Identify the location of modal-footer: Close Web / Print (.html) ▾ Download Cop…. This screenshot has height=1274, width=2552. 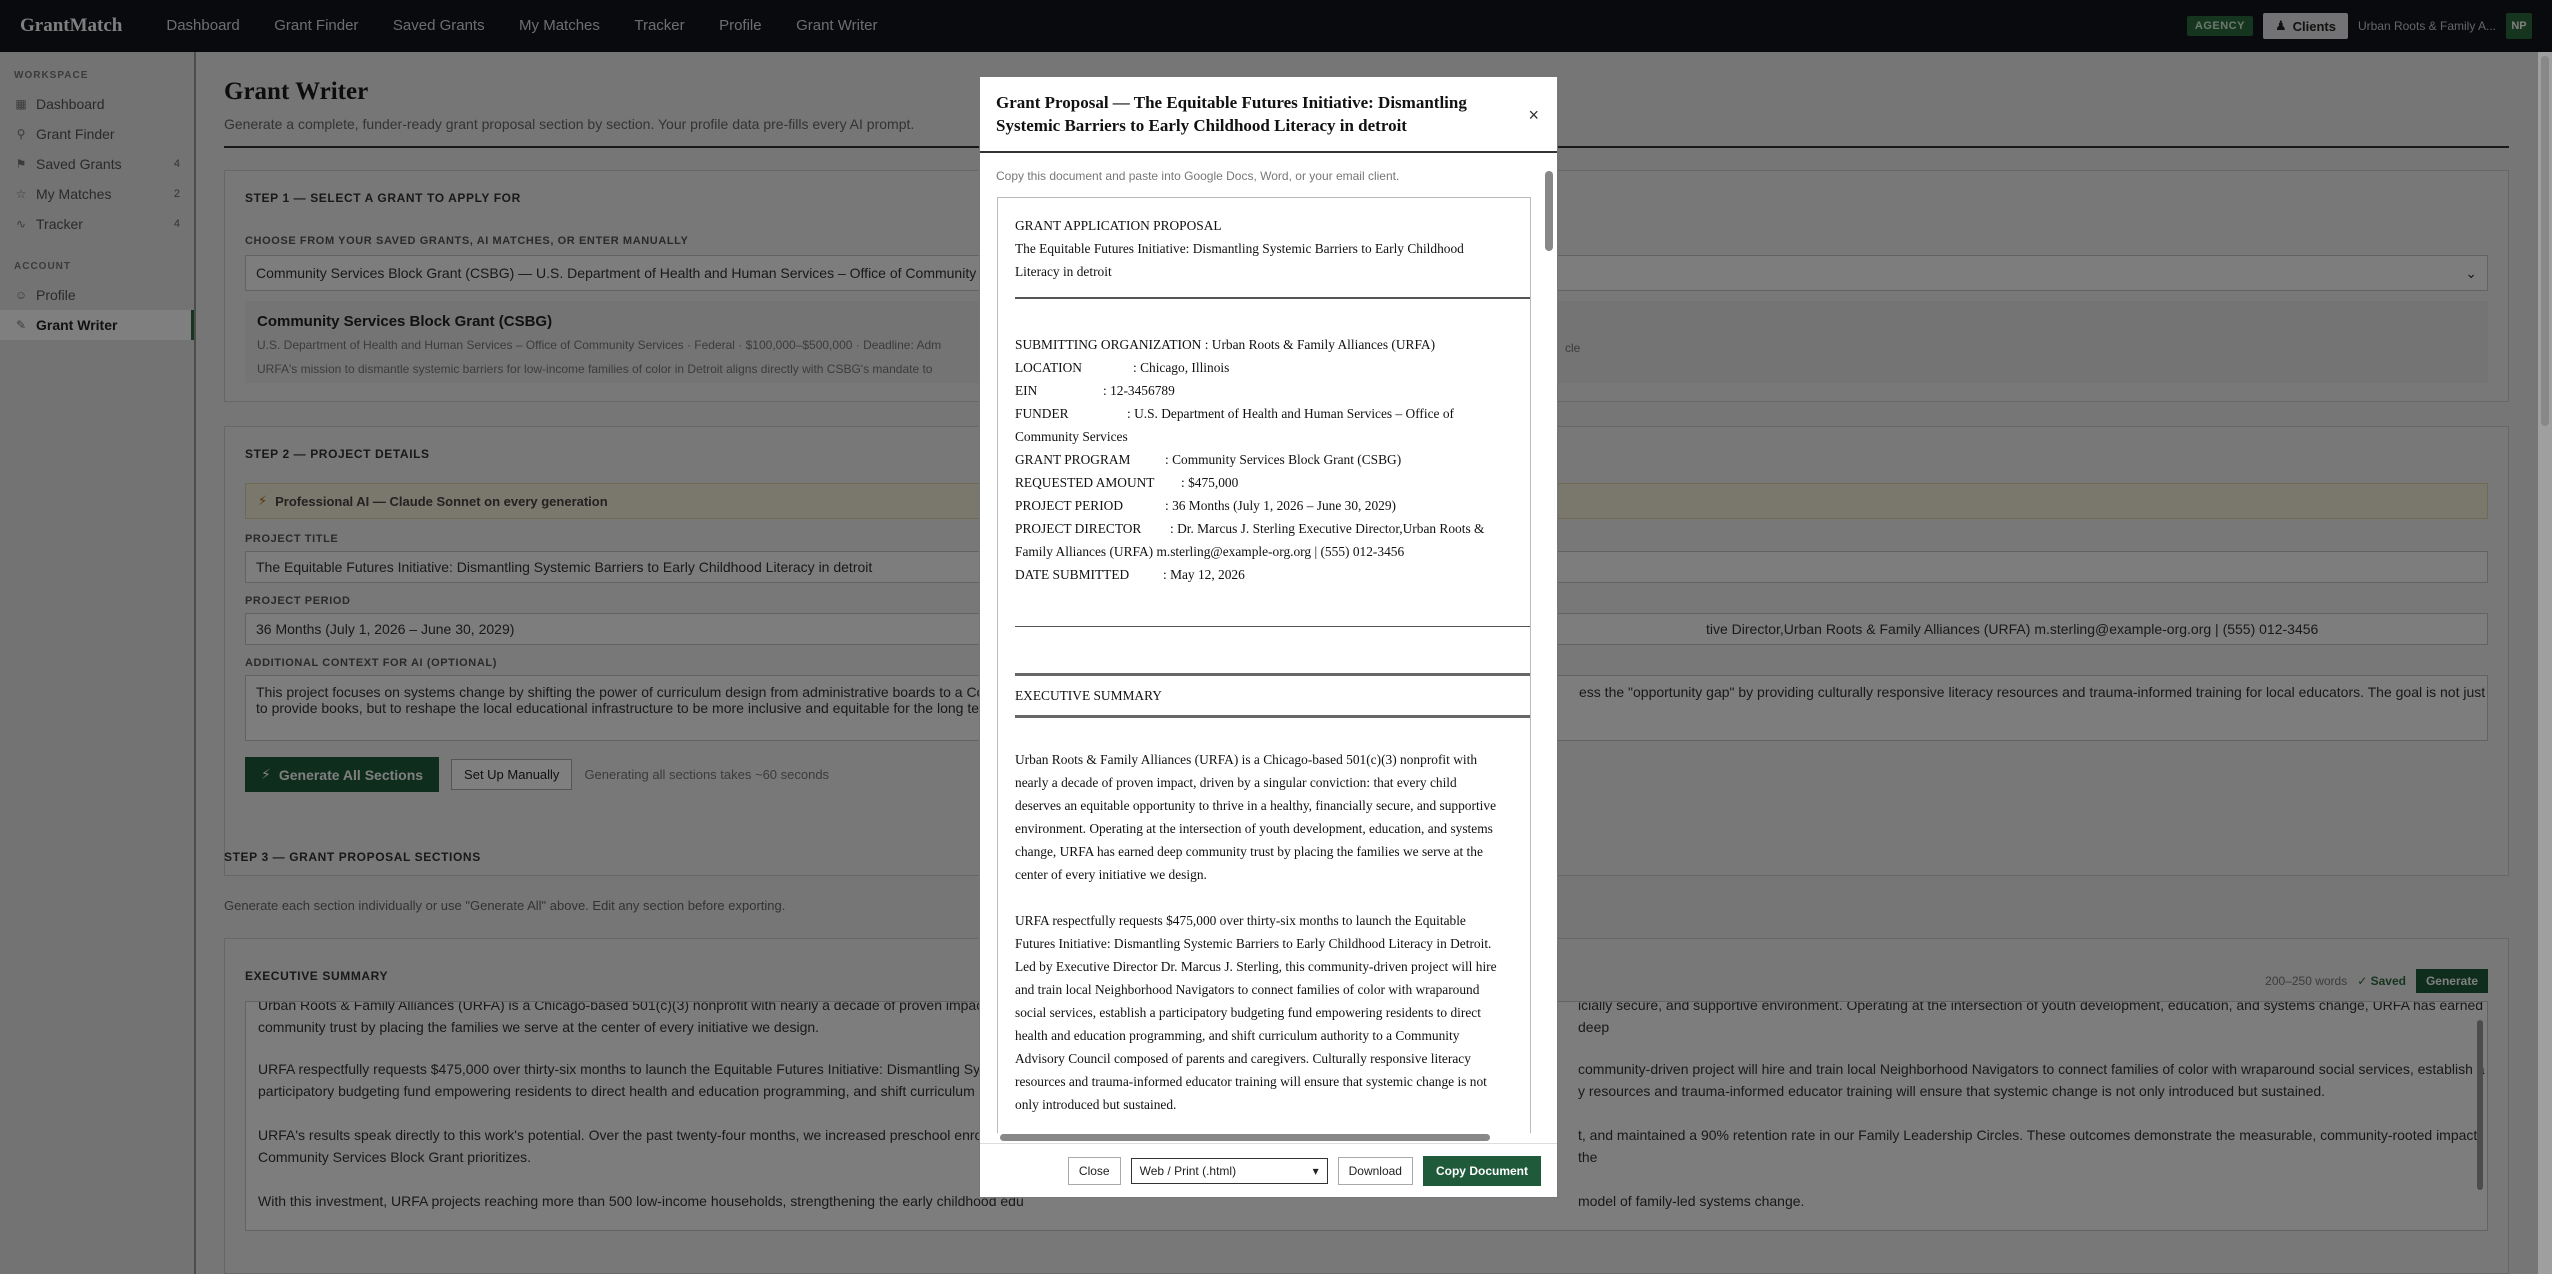
(1268, 1170).